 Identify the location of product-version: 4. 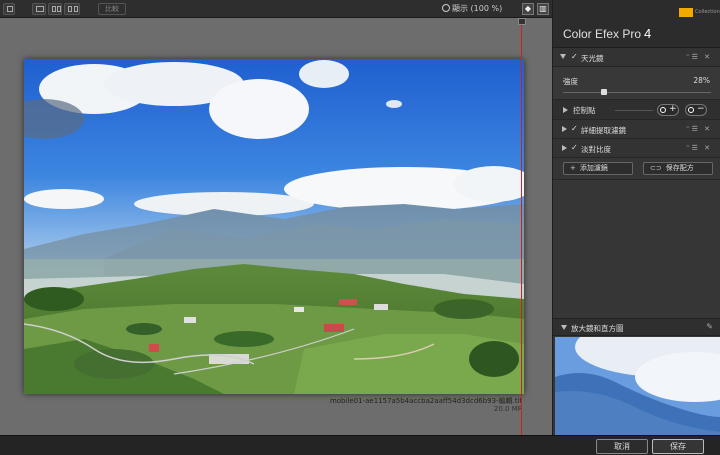
(648, 33).